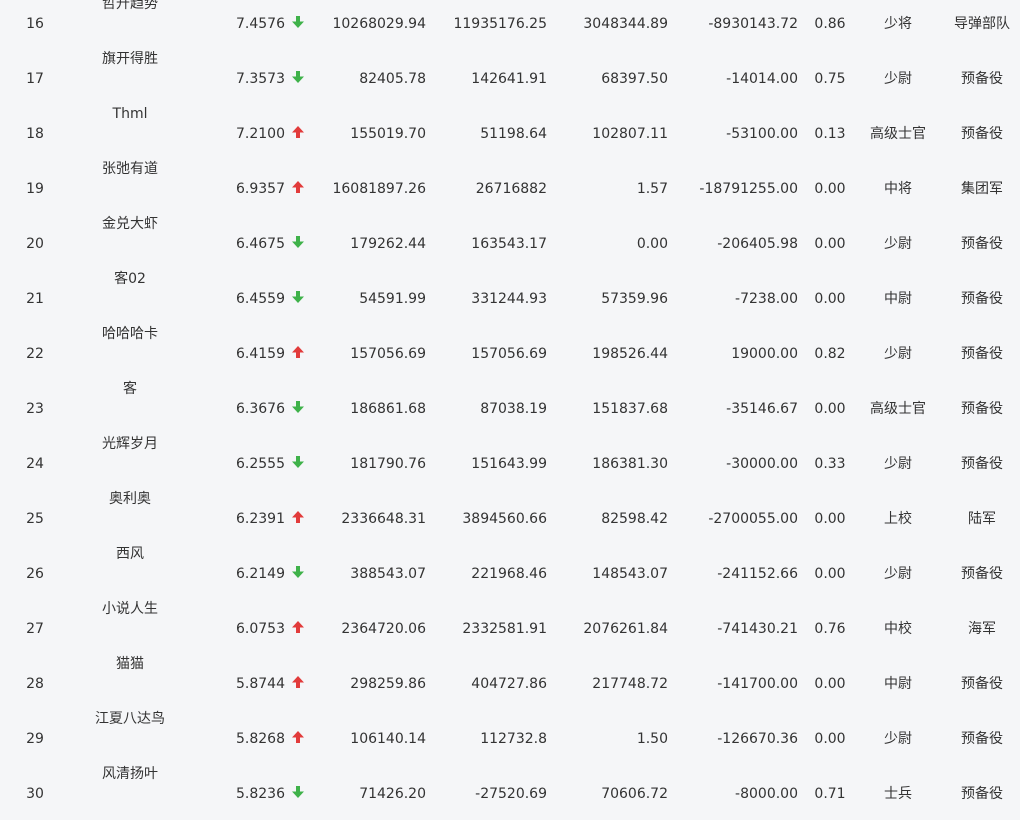 This screenshot has height=820, width=1020. What do you see at coordinates (762, 79) in the screenshot?
I see `value-col-4: -14014.00` at bounding box center [762, 79].